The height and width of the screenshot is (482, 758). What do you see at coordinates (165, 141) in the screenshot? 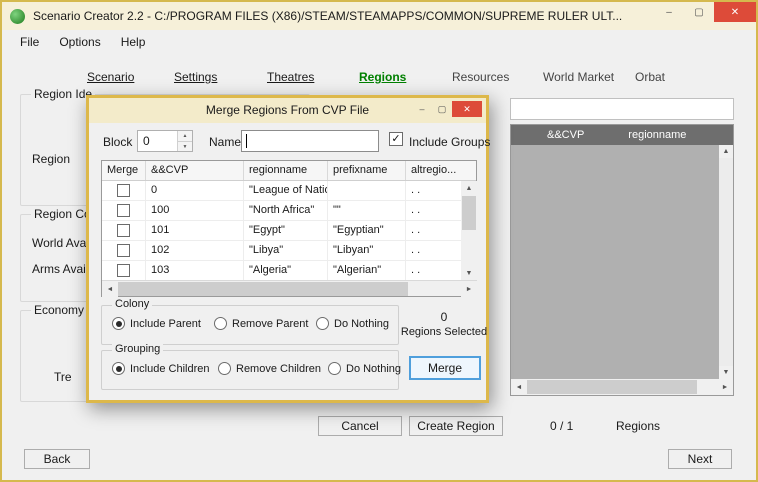
I see `block-spinner: 0 ▲ ▼` at bounding box center [165, 141].